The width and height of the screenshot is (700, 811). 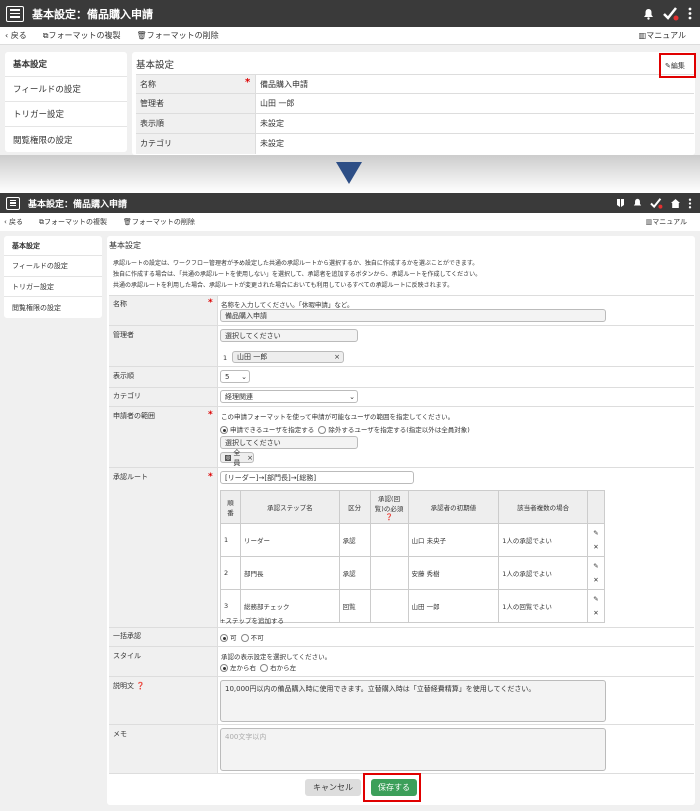 What do you see at coordinates (196, 144) in the screenshot?
I see `row-label: カテゴリ` at bounding box center [196, 144].